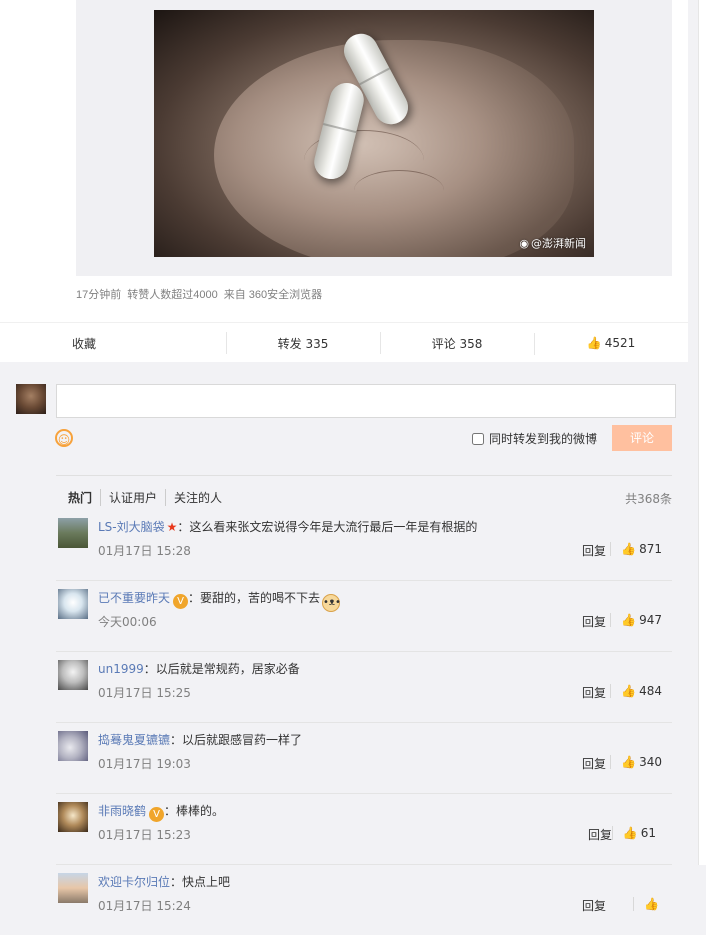 The image size is (706, 935). Describe the element at coordinates (98, 295) in the screenshot. I see `post-time: 17分钟前` at that location.